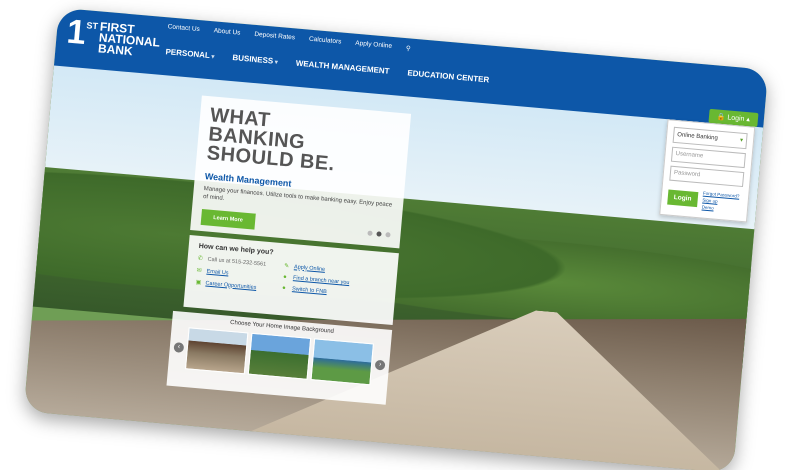  Describe the element at coordinates (92, 26) in the screenshot. I see `logo-superscript: ST` at that location.